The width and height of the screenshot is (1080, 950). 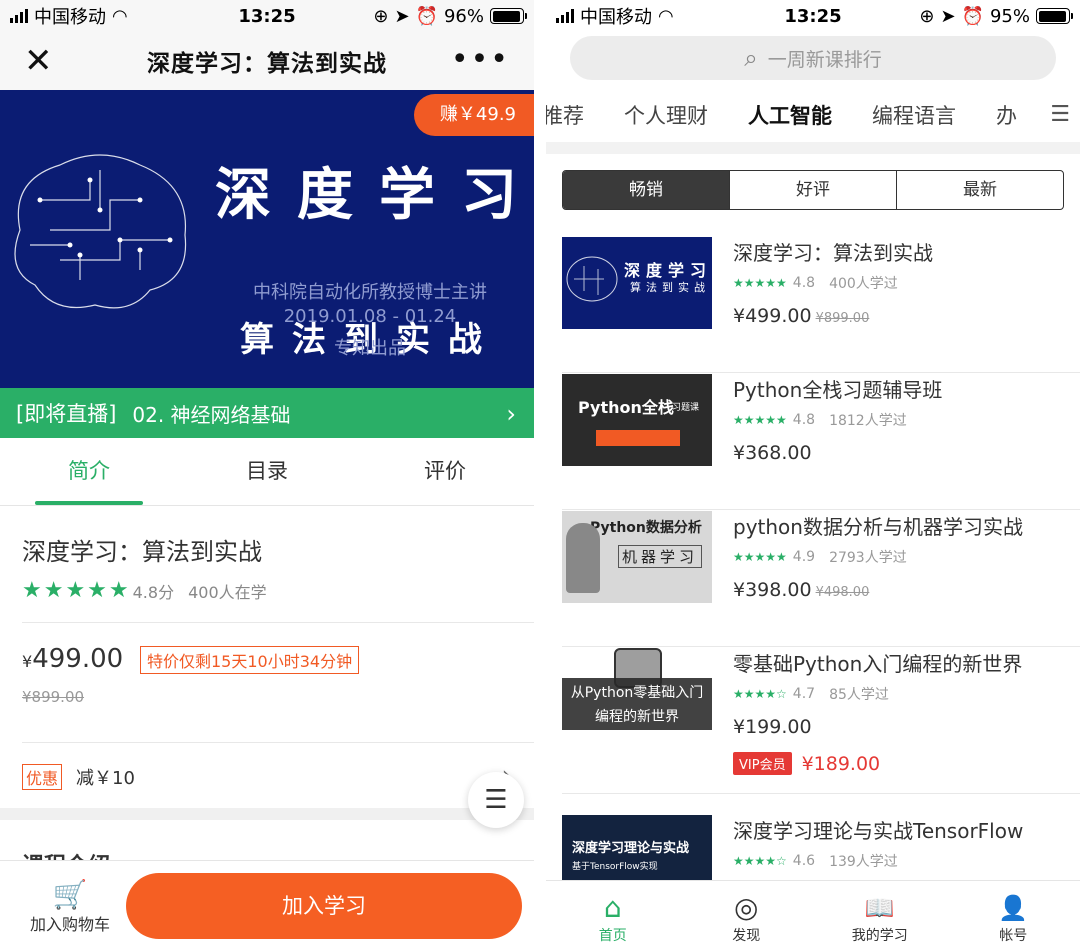 I want to click on course-score: 4.7, so click(x=804, y=694).